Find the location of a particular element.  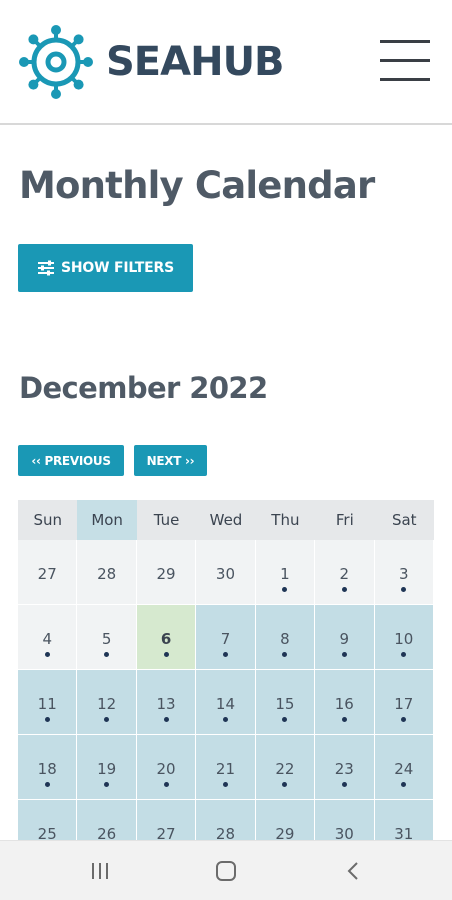

calendar-day: 25 is located at coordinates (48, 820).